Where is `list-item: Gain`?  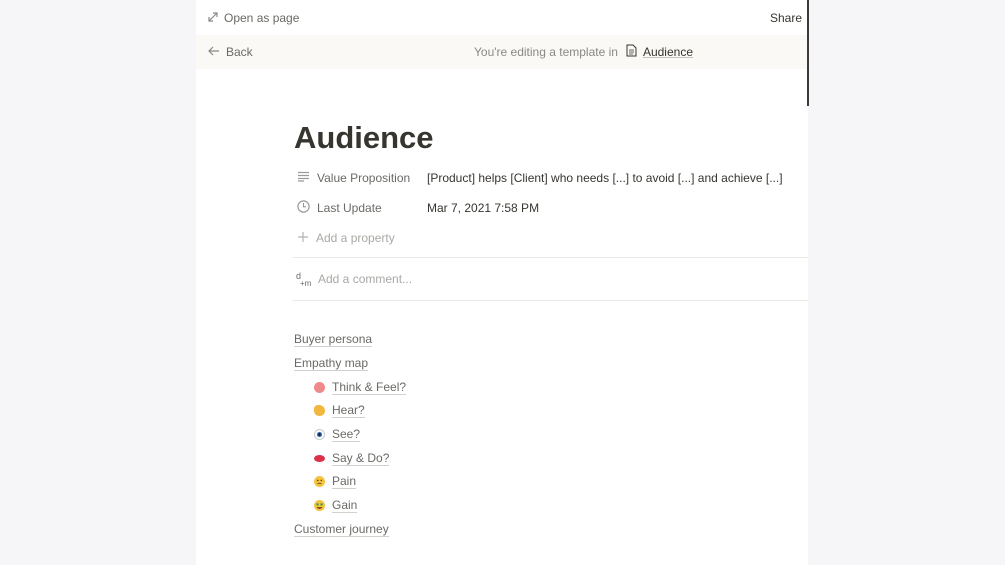
list-item: Gain is located at coordinates (350, 506).